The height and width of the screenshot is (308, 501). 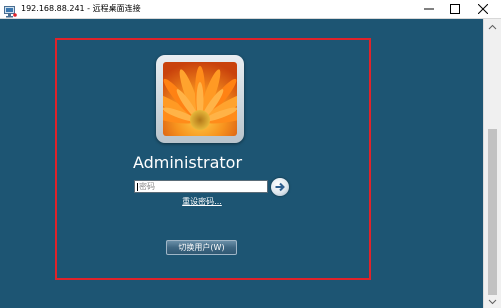 I want to click on window-title: 192.168.88.241 - 远程桌面连接, so click(x=81, y=8).